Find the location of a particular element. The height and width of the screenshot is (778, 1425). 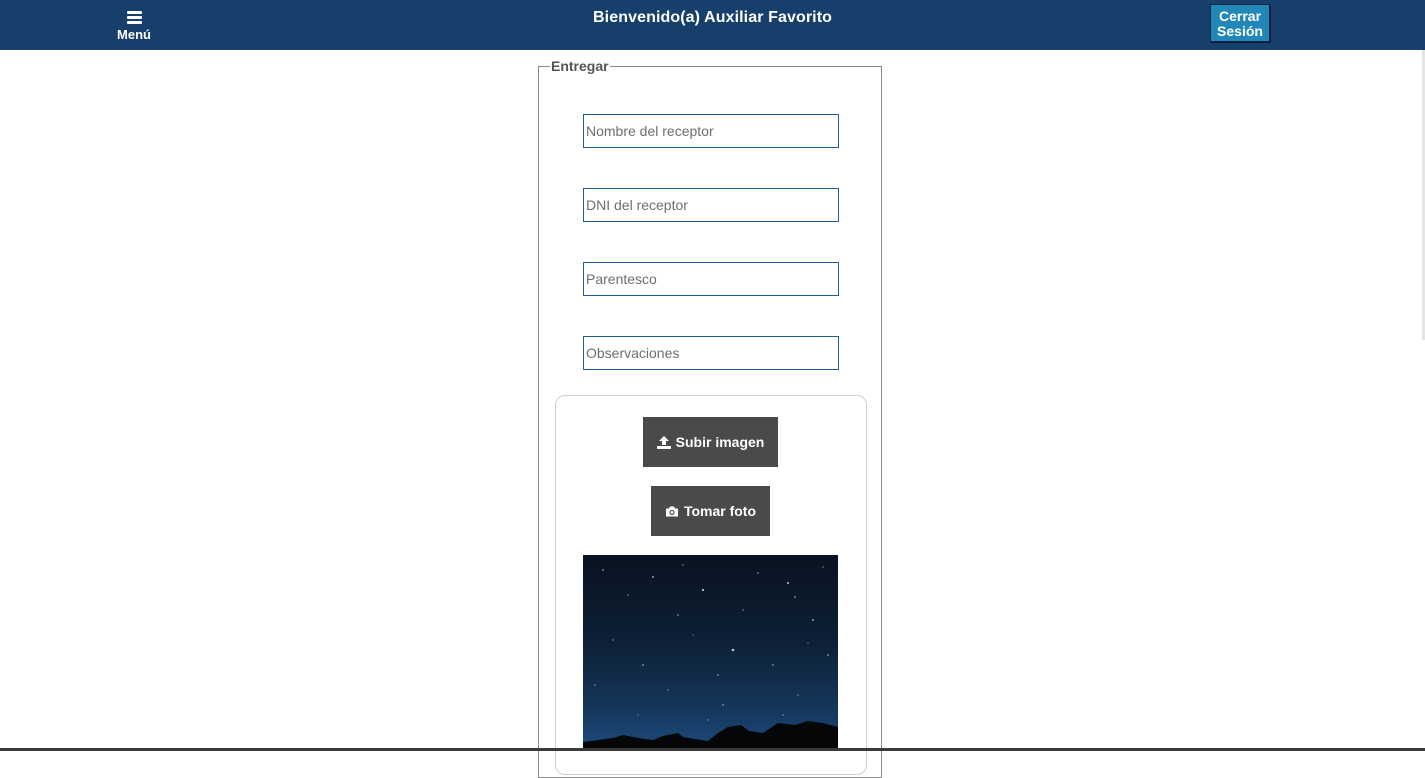

upload-image-button: Subir imagen is located at coordinates (710, 442).